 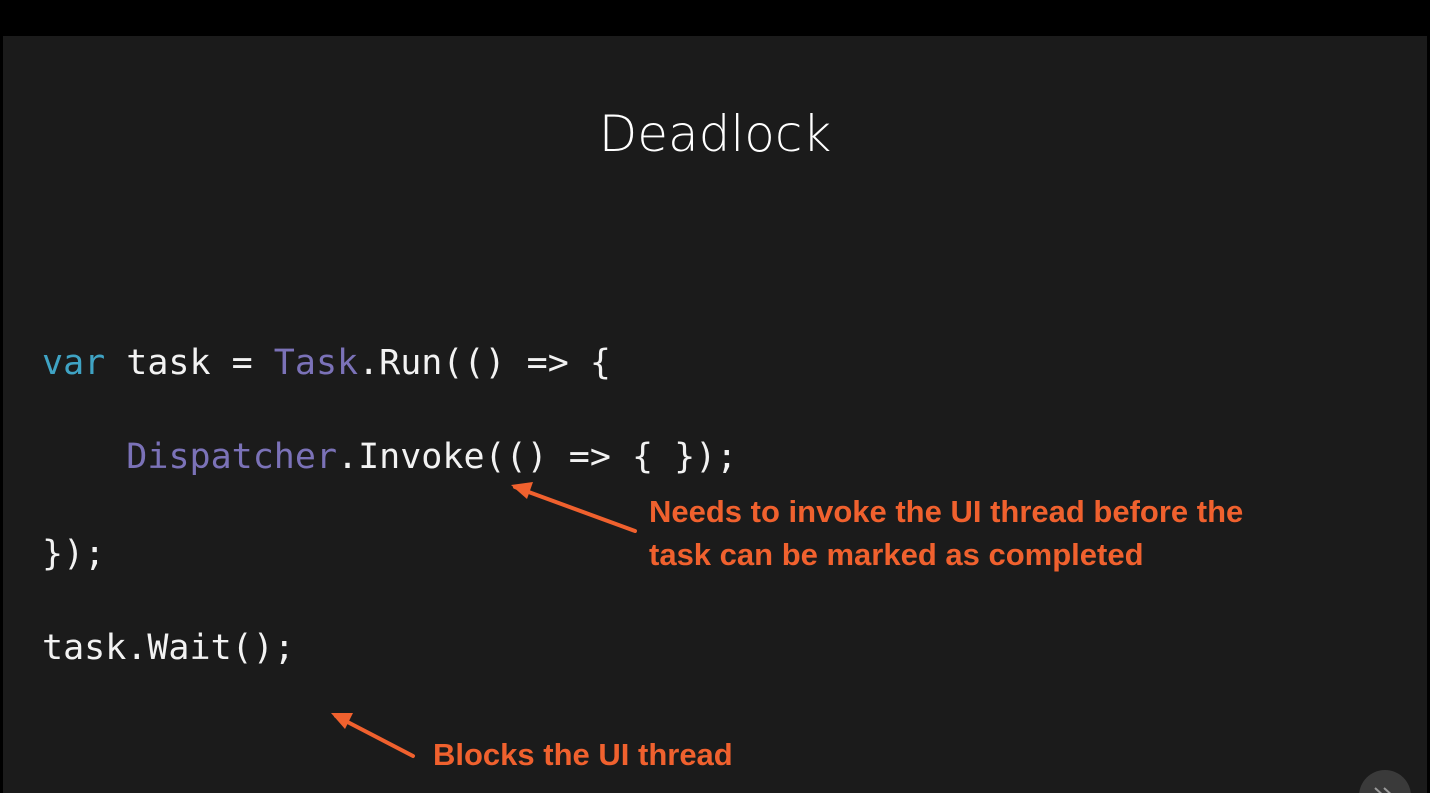 What do you see at coordinates (946, 511) in the screenshot?
I see `invoke-annotation-line-1: Needs to invoke the UI thread before the` at bounding box center [946, 511].